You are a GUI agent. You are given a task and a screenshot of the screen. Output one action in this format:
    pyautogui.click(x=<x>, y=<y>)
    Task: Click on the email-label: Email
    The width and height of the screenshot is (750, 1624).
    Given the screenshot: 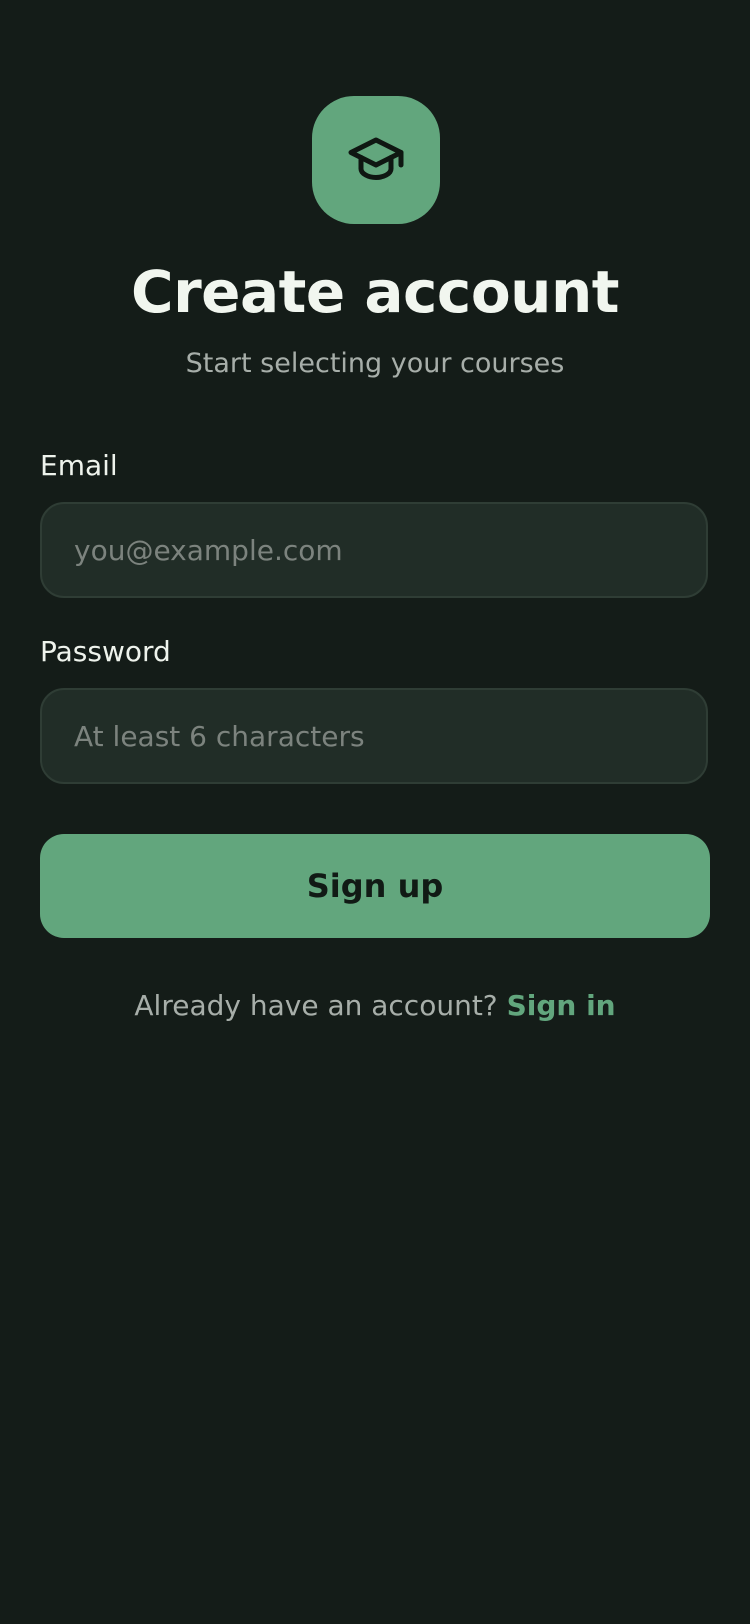 What is the action you would take?
    pyautogui.click(x=79, y=465)
    